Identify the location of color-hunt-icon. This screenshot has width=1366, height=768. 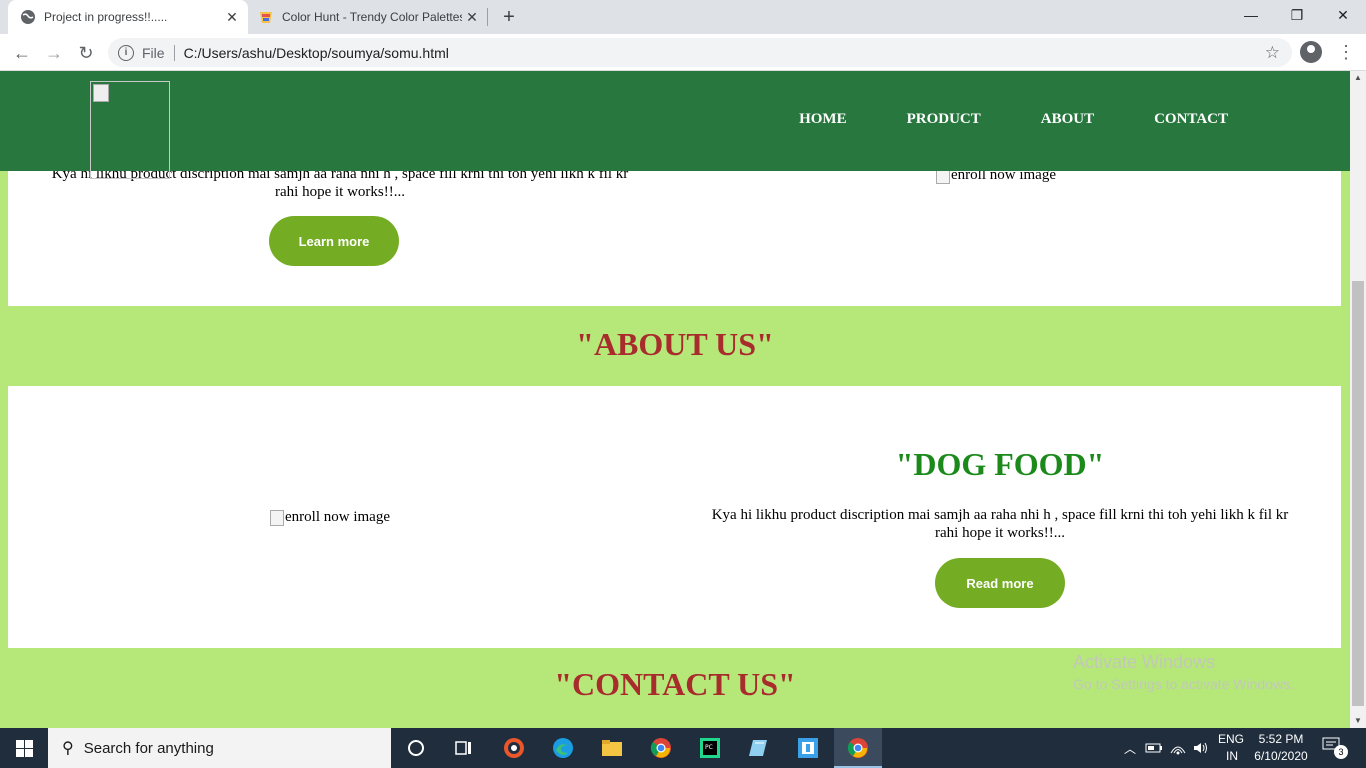
(266, 17).